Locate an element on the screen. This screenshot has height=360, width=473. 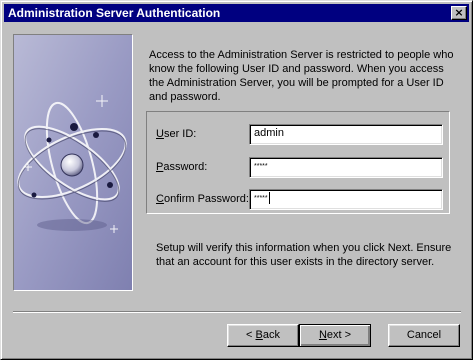
user-id-label: User ID: is located at coordinates (176, 134).